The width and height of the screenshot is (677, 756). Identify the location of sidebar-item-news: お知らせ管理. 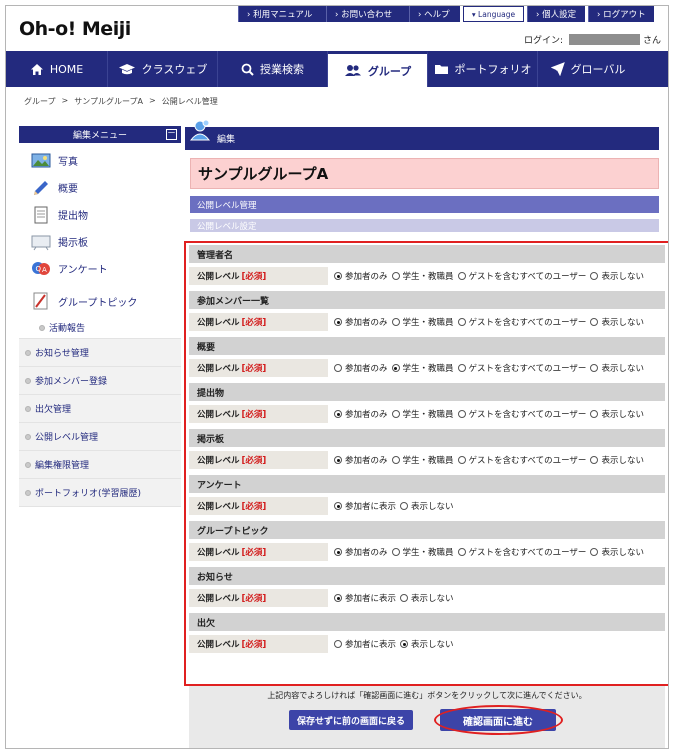
(100, 353).